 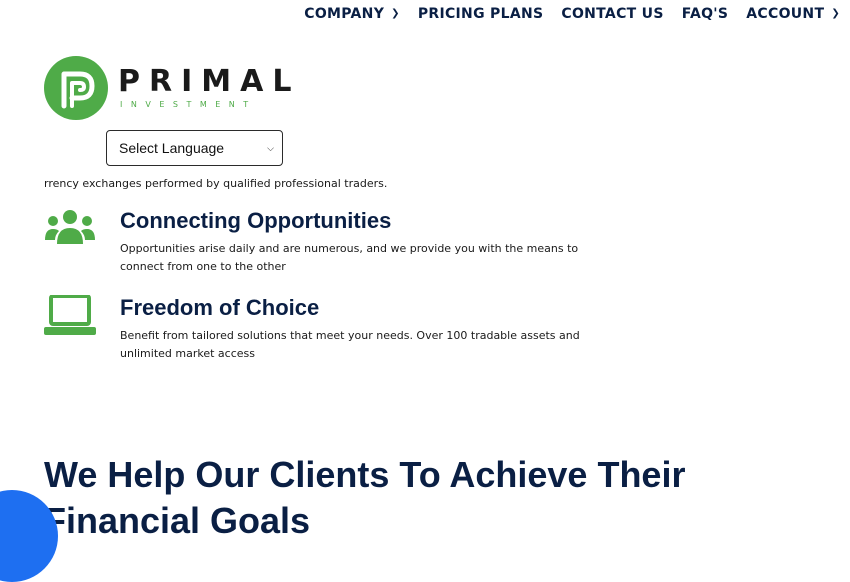 I want to click on nav-company: COMPANY ❯, so click(x=352, y=14).